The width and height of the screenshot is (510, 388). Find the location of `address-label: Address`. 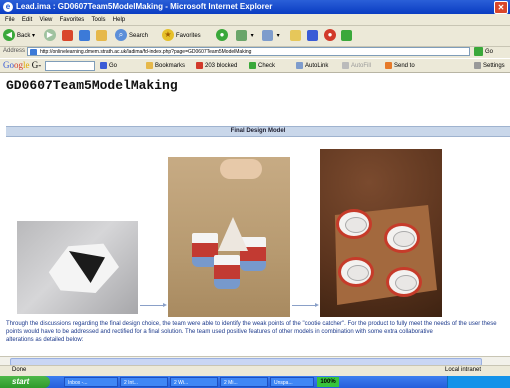

address-label: Address is located at coordinates (14, 51).